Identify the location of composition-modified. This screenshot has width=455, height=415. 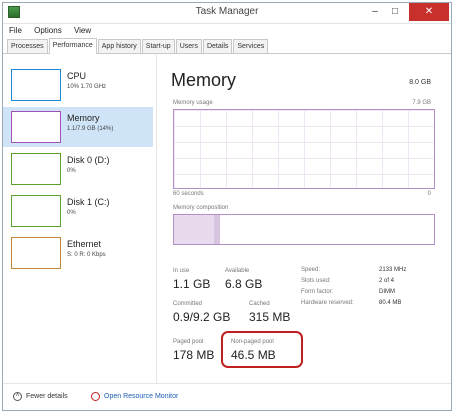
(217, 229).